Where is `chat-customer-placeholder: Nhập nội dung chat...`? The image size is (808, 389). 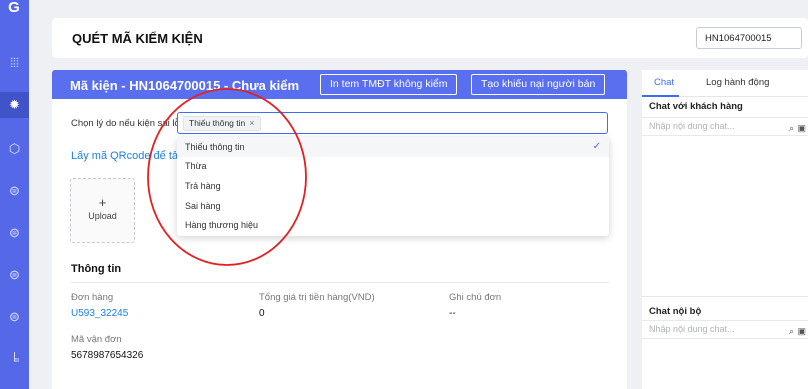 chat-customer-placeholder: Nhập nội dung chat... is located at coordinates (692, 126).